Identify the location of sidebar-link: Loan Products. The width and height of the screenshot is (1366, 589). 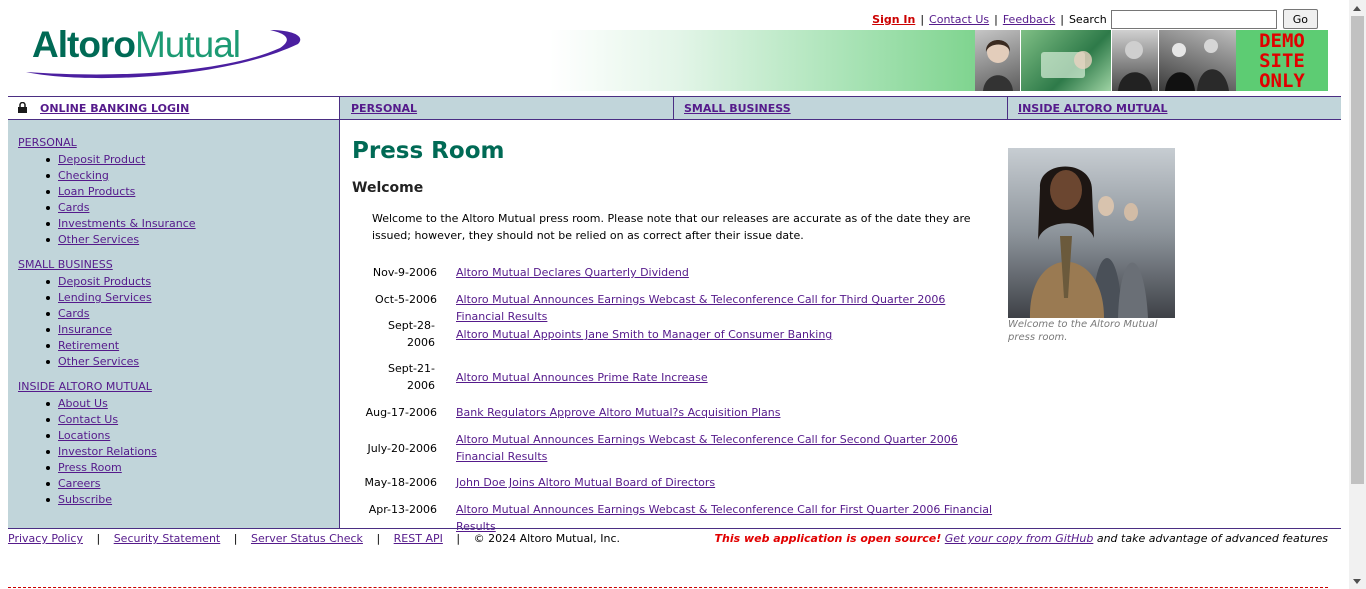
(96, 191).